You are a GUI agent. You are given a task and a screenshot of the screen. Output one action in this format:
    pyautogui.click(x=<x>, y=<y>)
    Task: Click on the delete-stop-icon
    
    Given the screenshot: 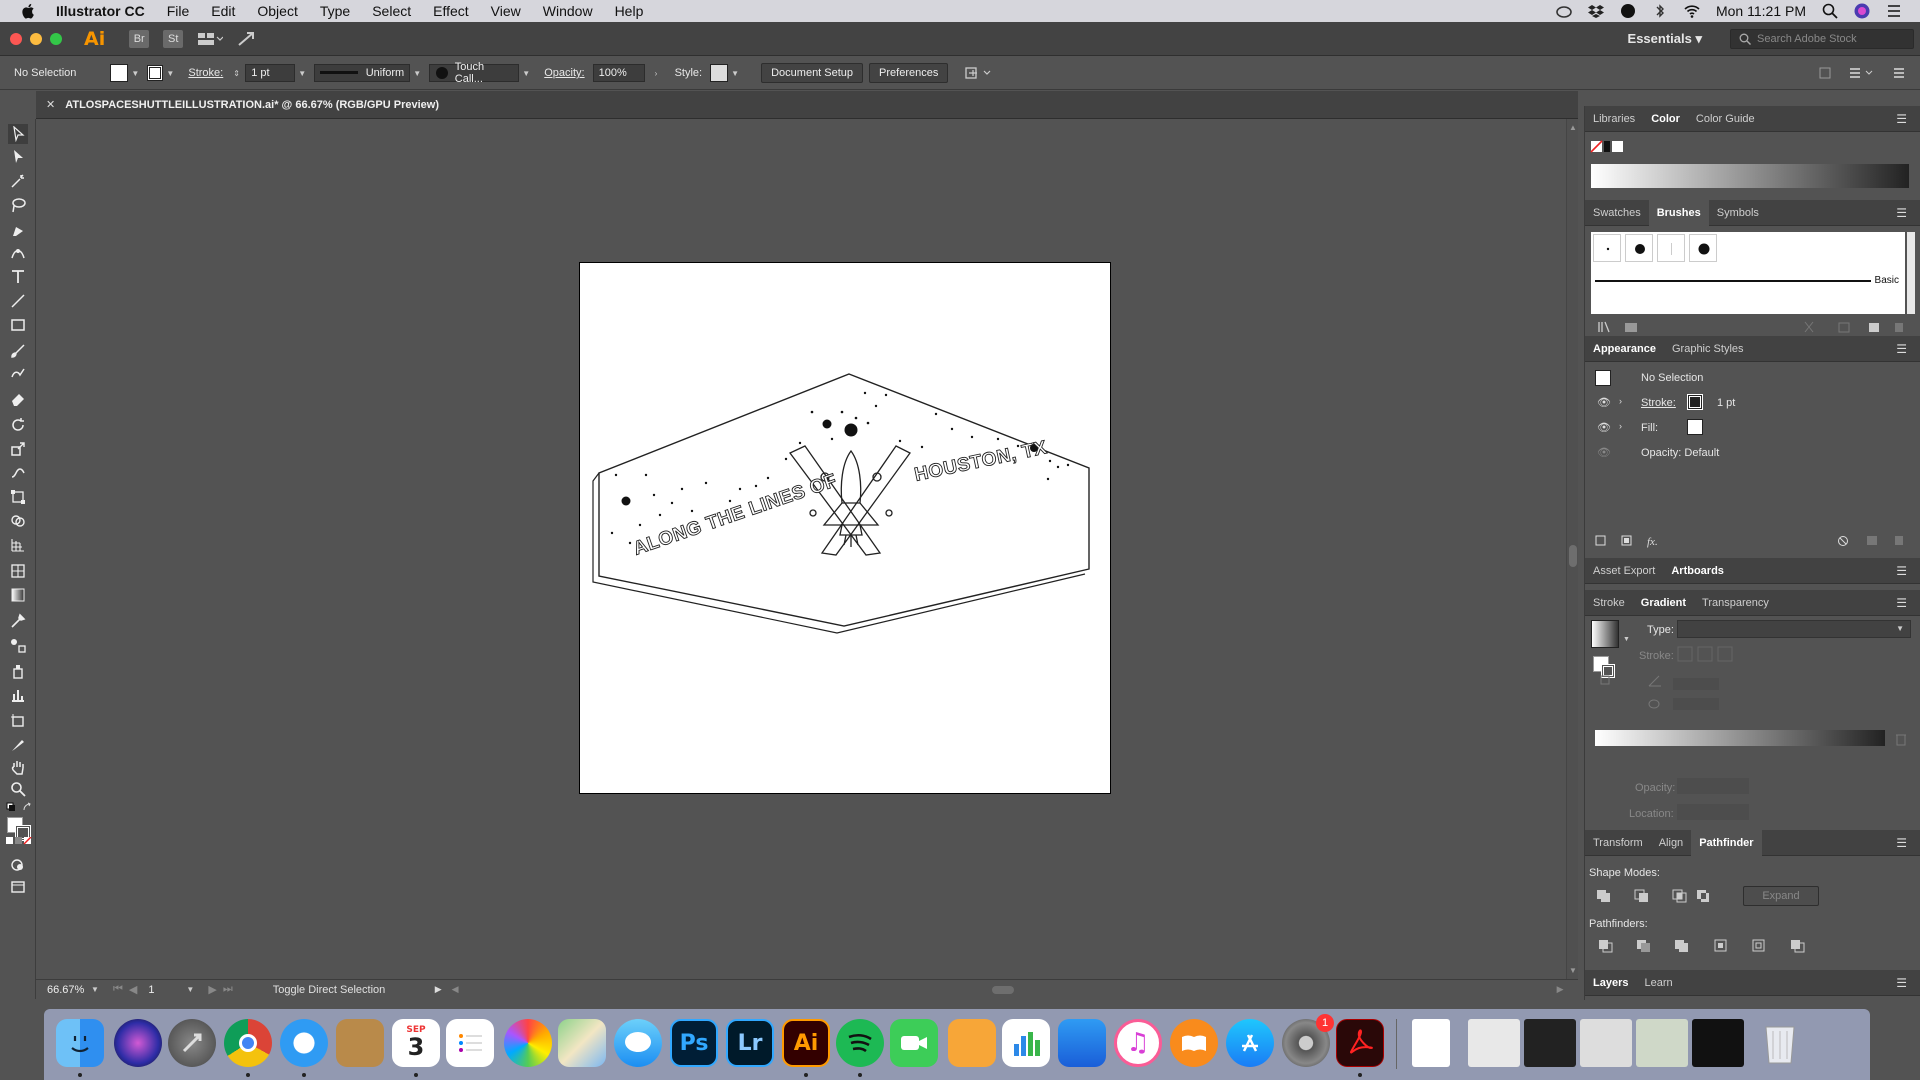 What is the action you would take?
    pyautogui.click(x=1901, y=739)
    